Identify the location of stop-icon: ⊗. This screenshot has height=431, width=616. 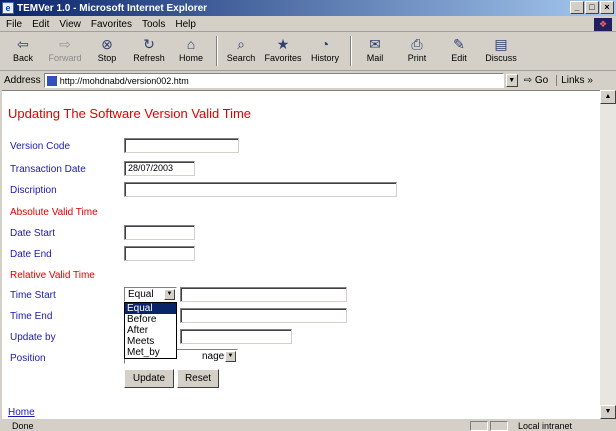
(107, 44).